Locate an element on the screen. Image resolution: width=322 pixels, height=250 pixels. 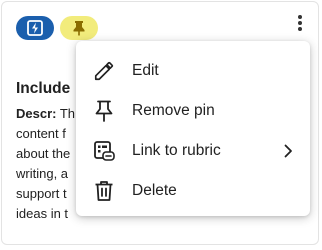
menu-item-label: Remove pin is located at coordinates (173, 110).